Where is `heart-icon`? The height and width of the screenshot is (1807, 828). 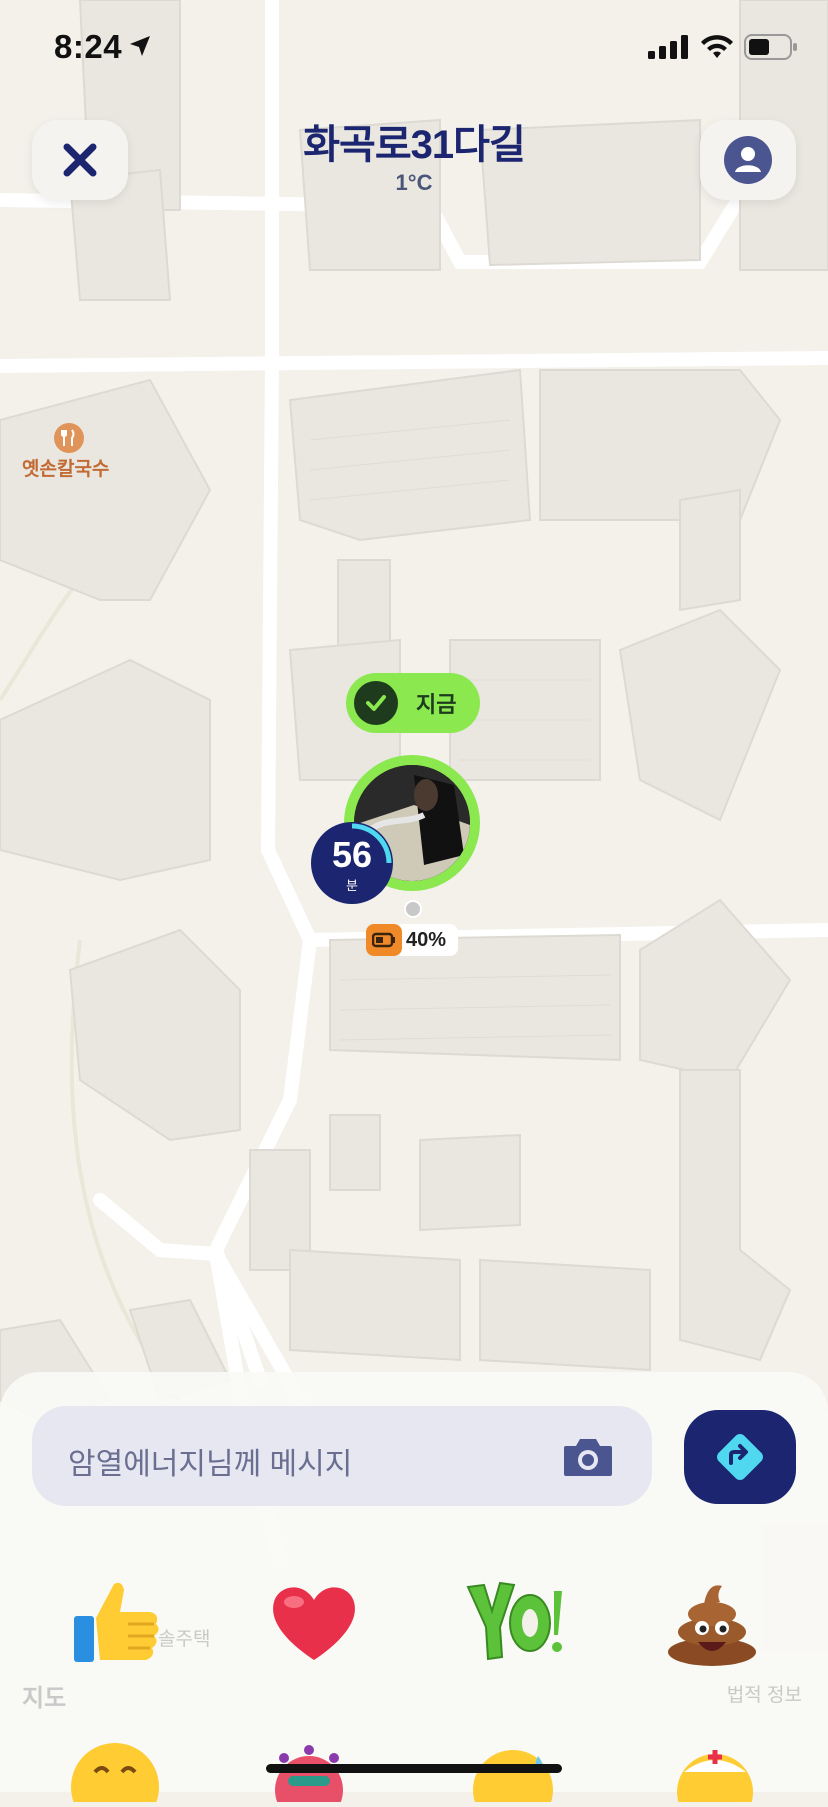 heart-icon is located at coordinates (314, 1623).